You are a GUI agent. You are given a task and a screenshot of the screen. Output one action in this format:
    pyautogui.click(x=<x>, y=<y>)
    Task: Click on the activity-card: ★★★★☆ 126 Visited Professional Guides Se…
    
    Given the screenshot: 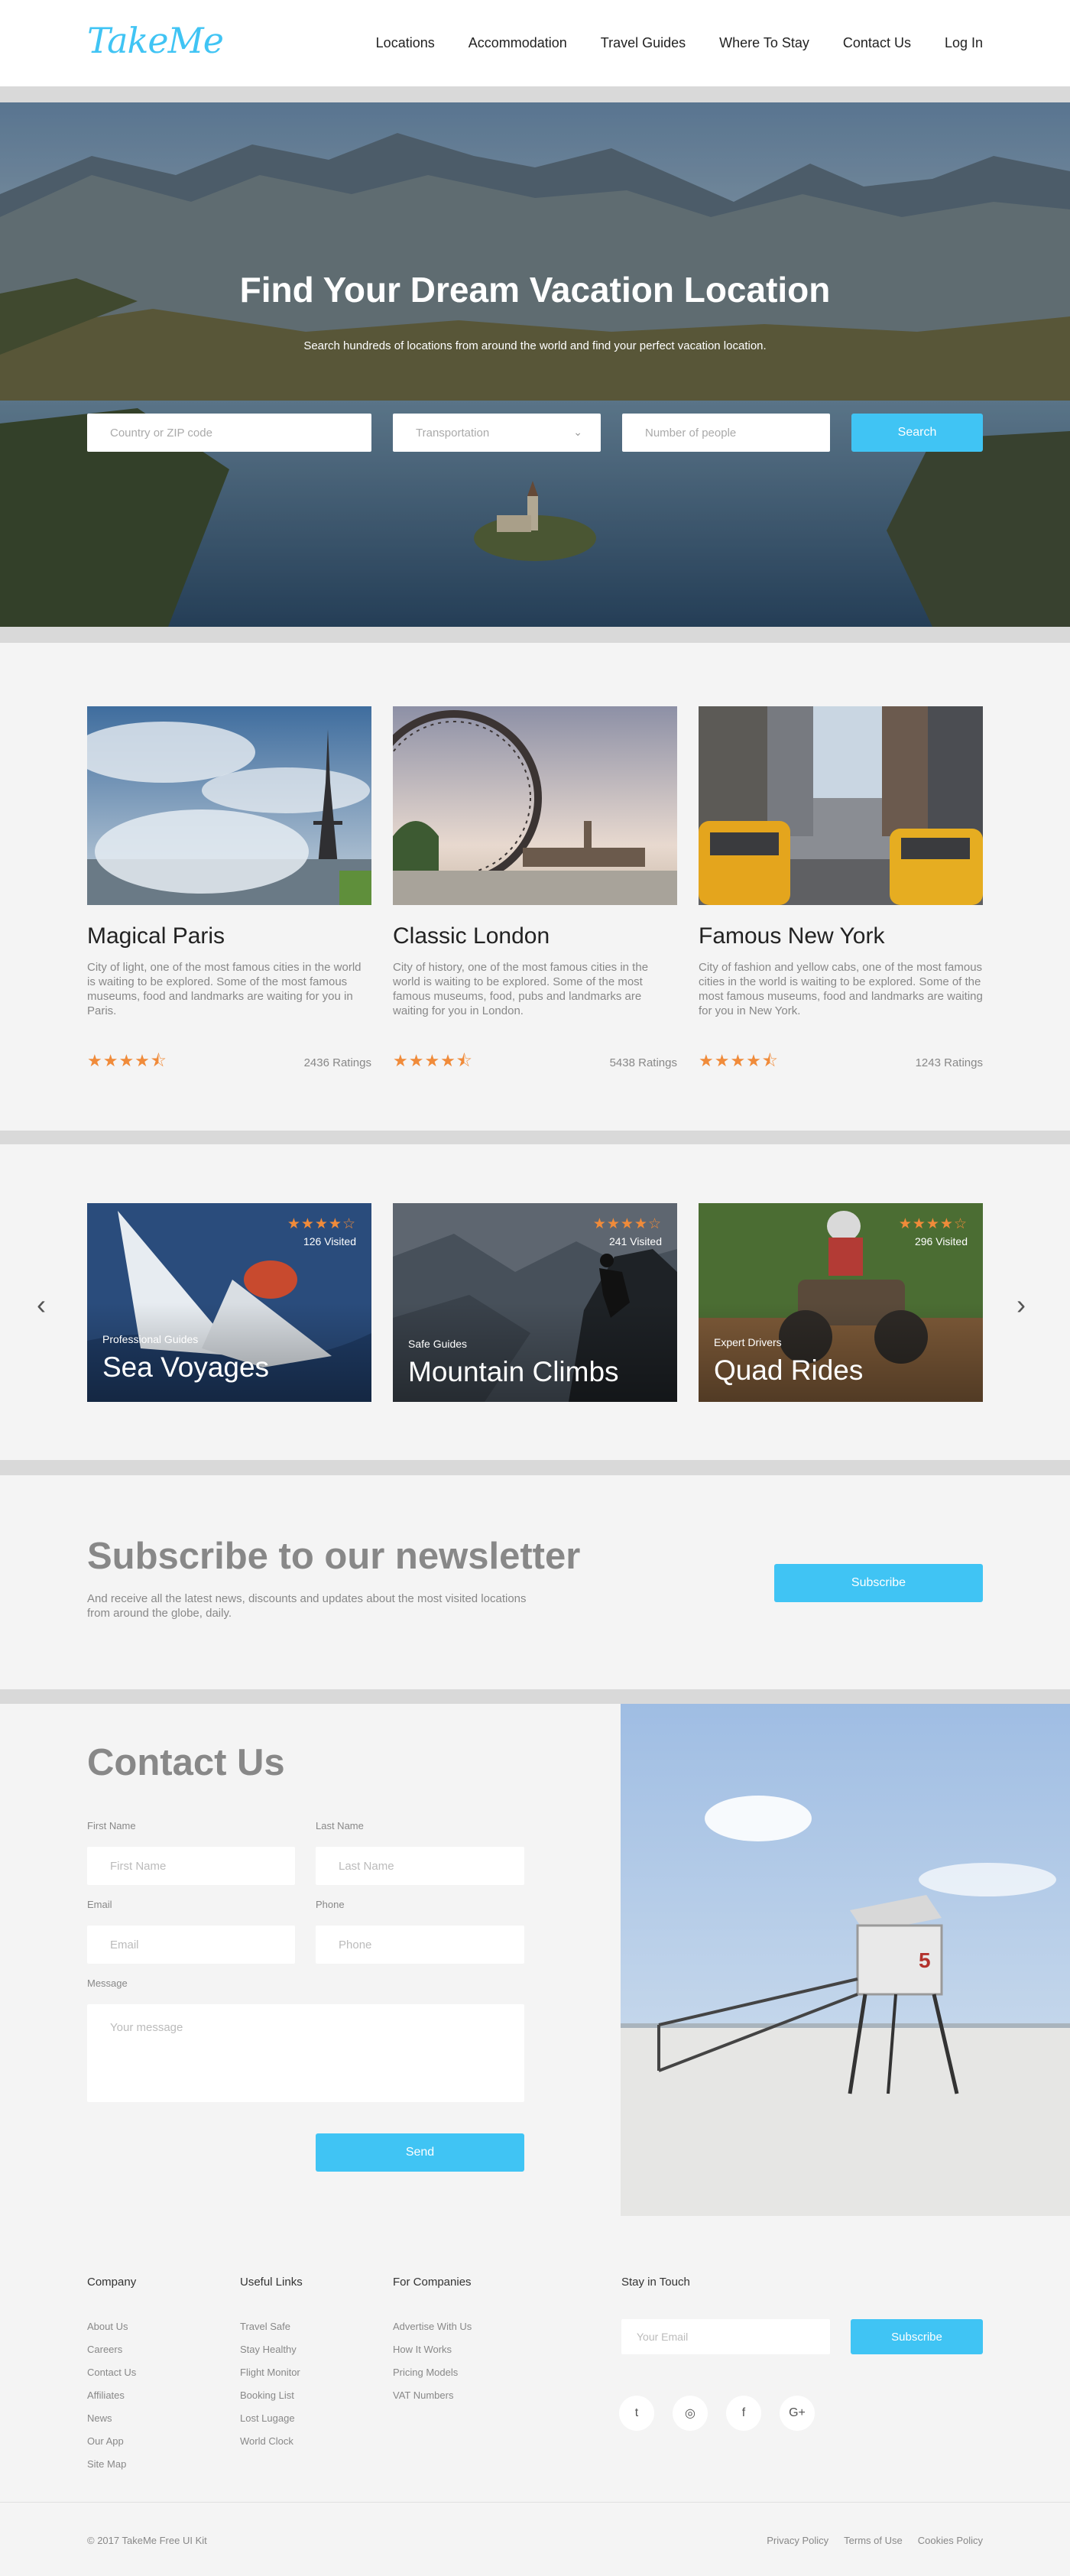 What is the action you would take?
    pyautogui.click(x=229, y=1302)
    